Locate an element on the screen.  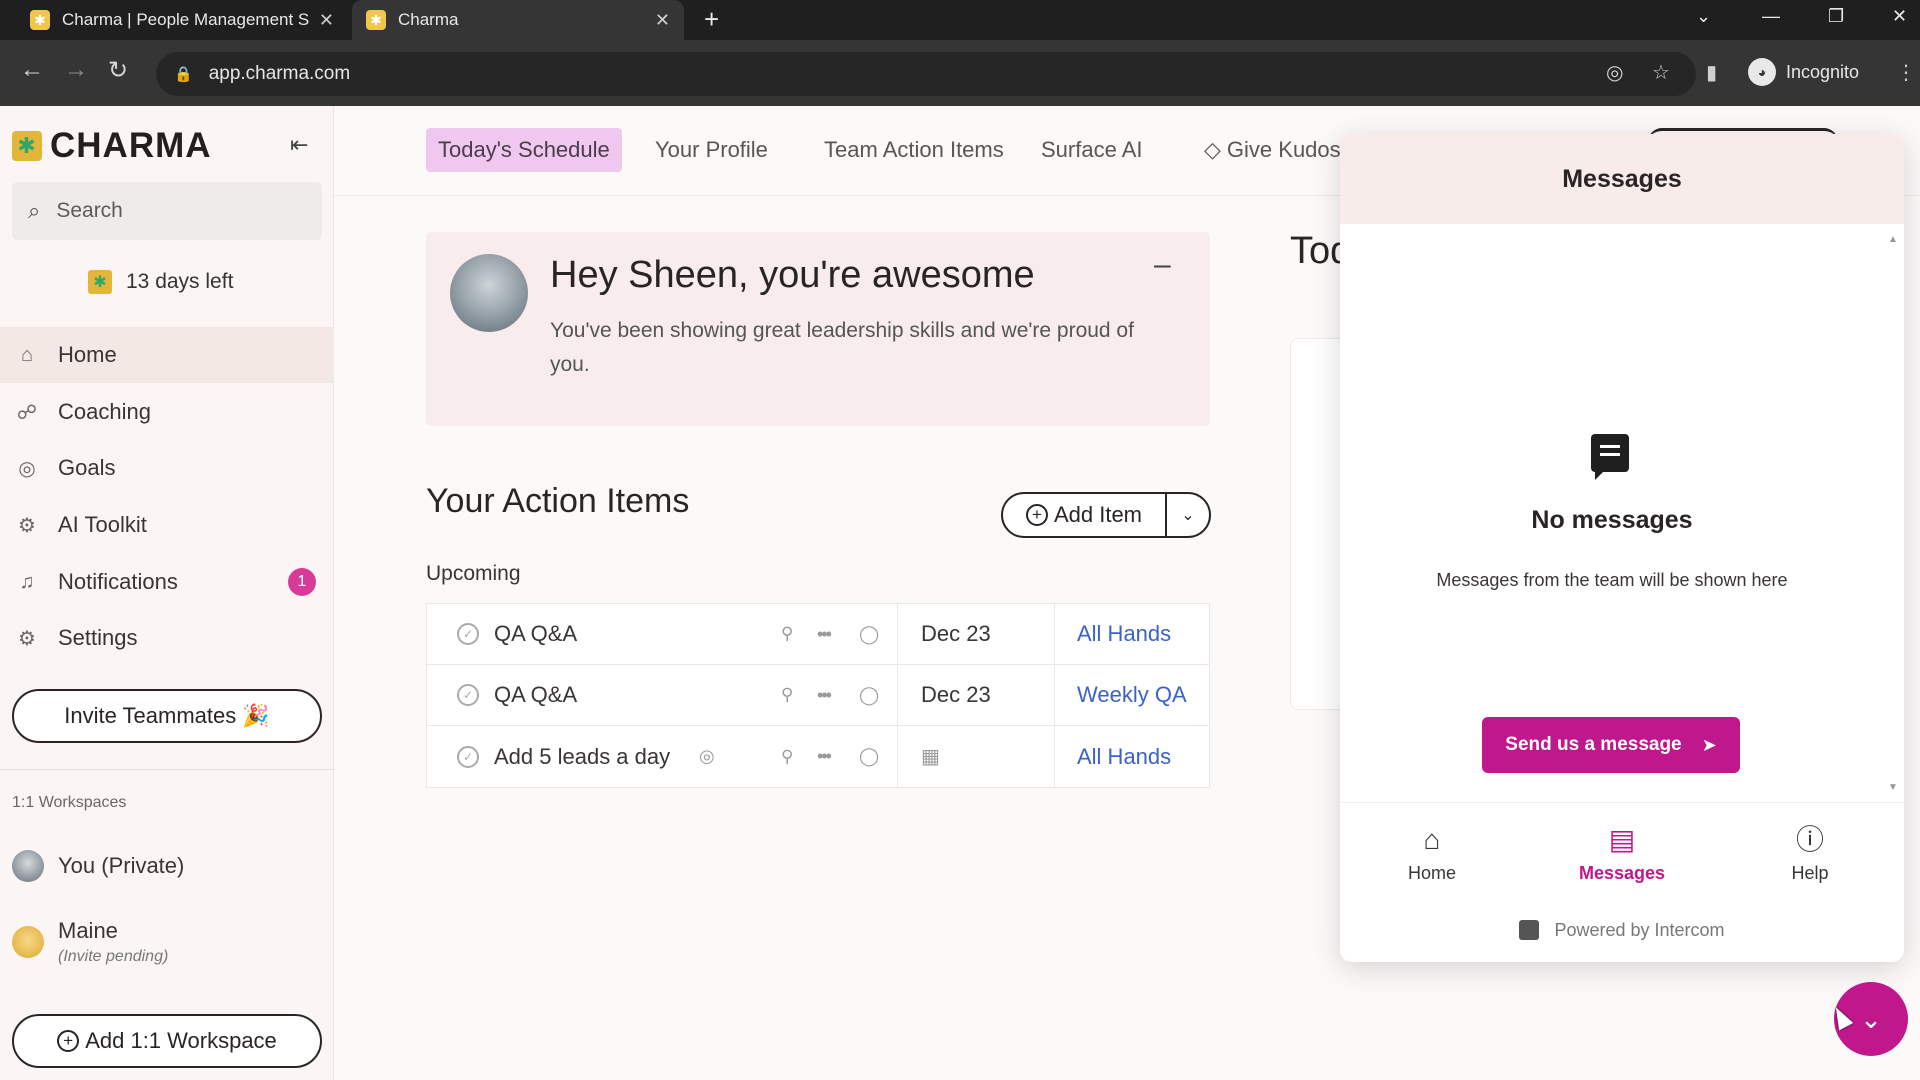
messenger-tab-messages: ▤ Messages is located at coordinates (1622, 854).